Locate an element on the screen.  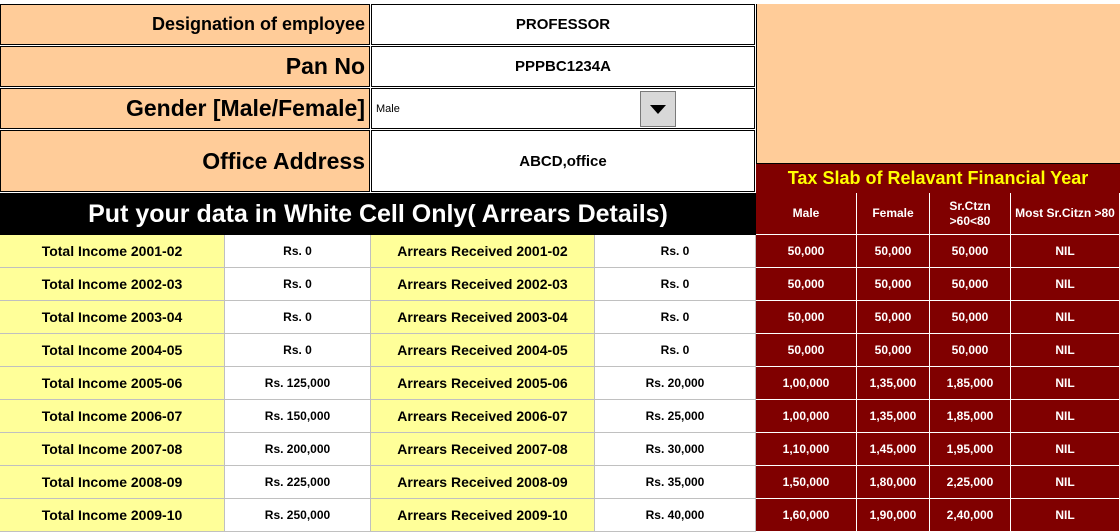
designation-field: PROFESSOR is located at coordinates (563, 24).